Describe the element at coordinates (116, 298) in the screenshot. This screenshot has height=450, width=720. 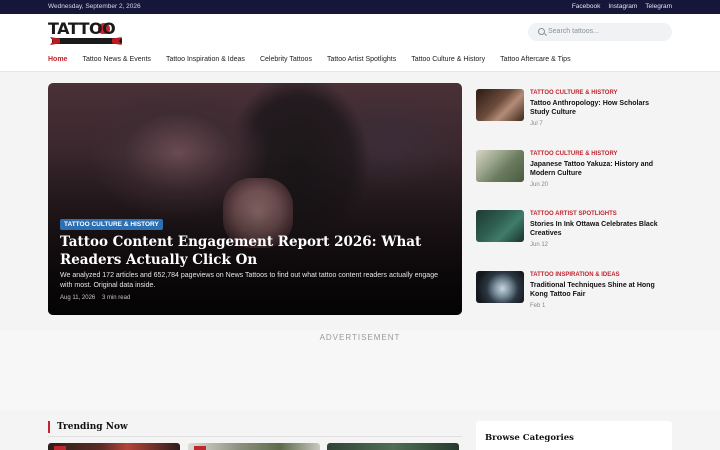
I see `featured-read-time: 3 min read` at that location.